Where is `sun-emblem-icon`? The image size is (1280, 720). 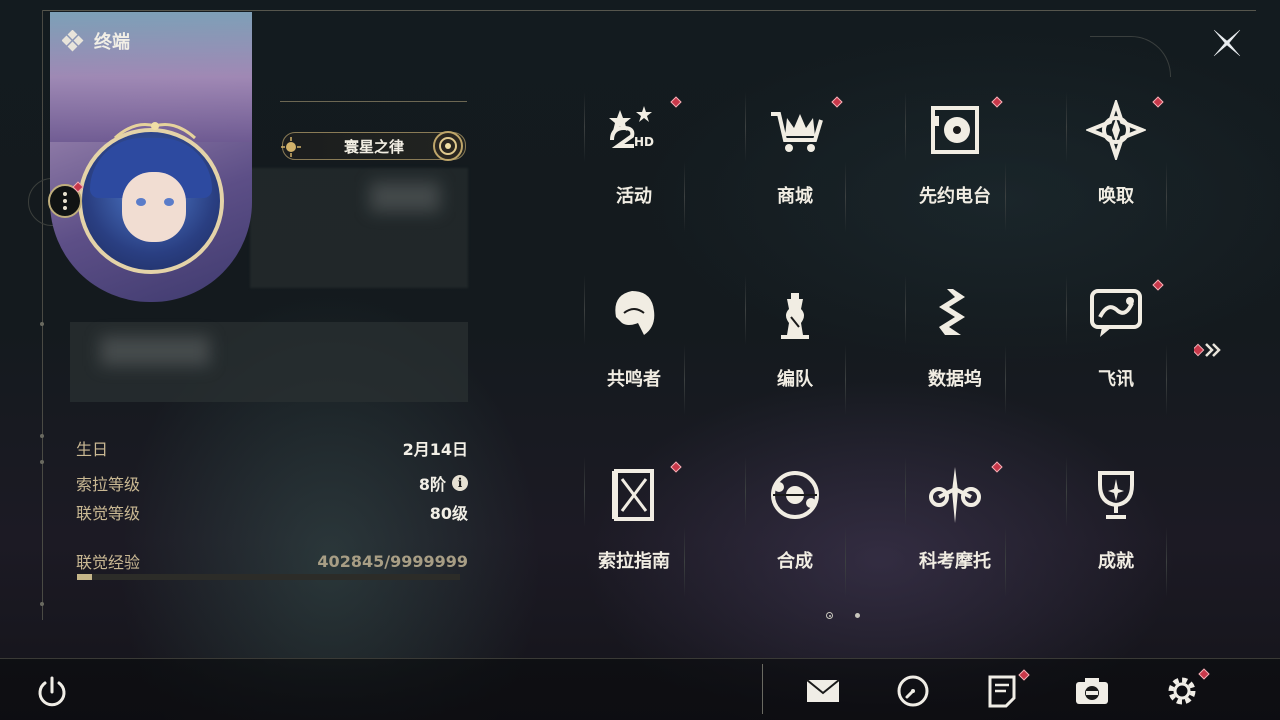
sun-emblem-icon is located at coordinates (291, 147).